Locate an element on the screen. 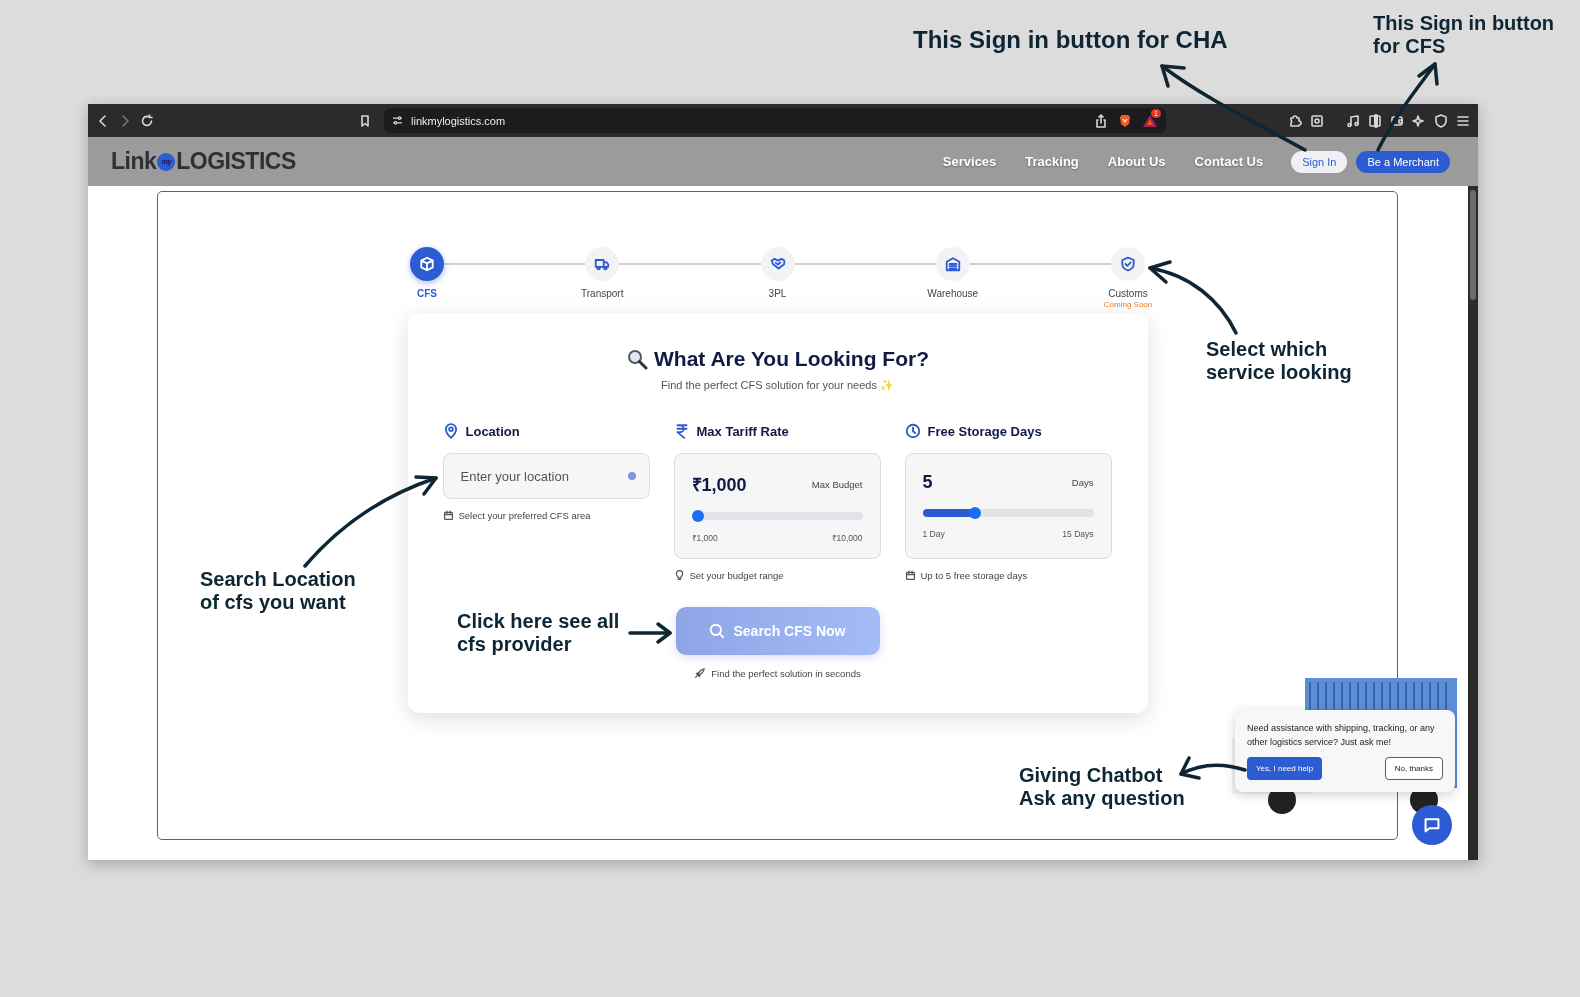 This screenshot has height=997, width=1580. annotation-text: Giving Chatbot Ask any question is located at coordinates (1102, 787).